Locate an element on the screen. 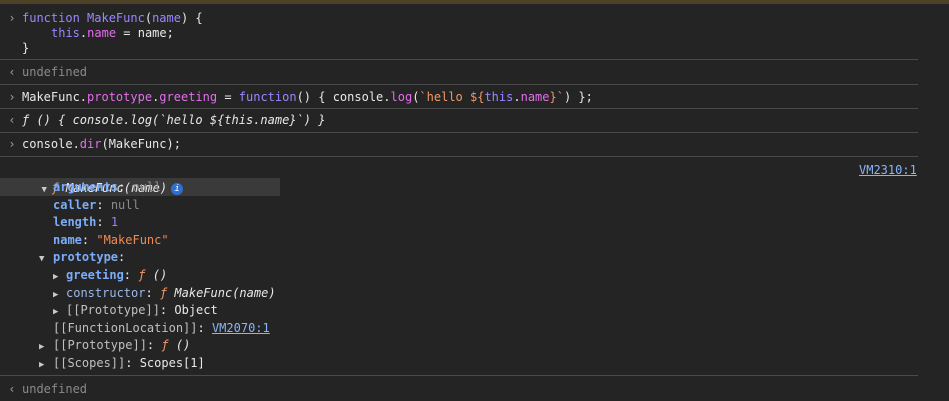  property-row-inner-prototype: ▶ [[Prototype]]: Object is located at coordinates (135, 310).